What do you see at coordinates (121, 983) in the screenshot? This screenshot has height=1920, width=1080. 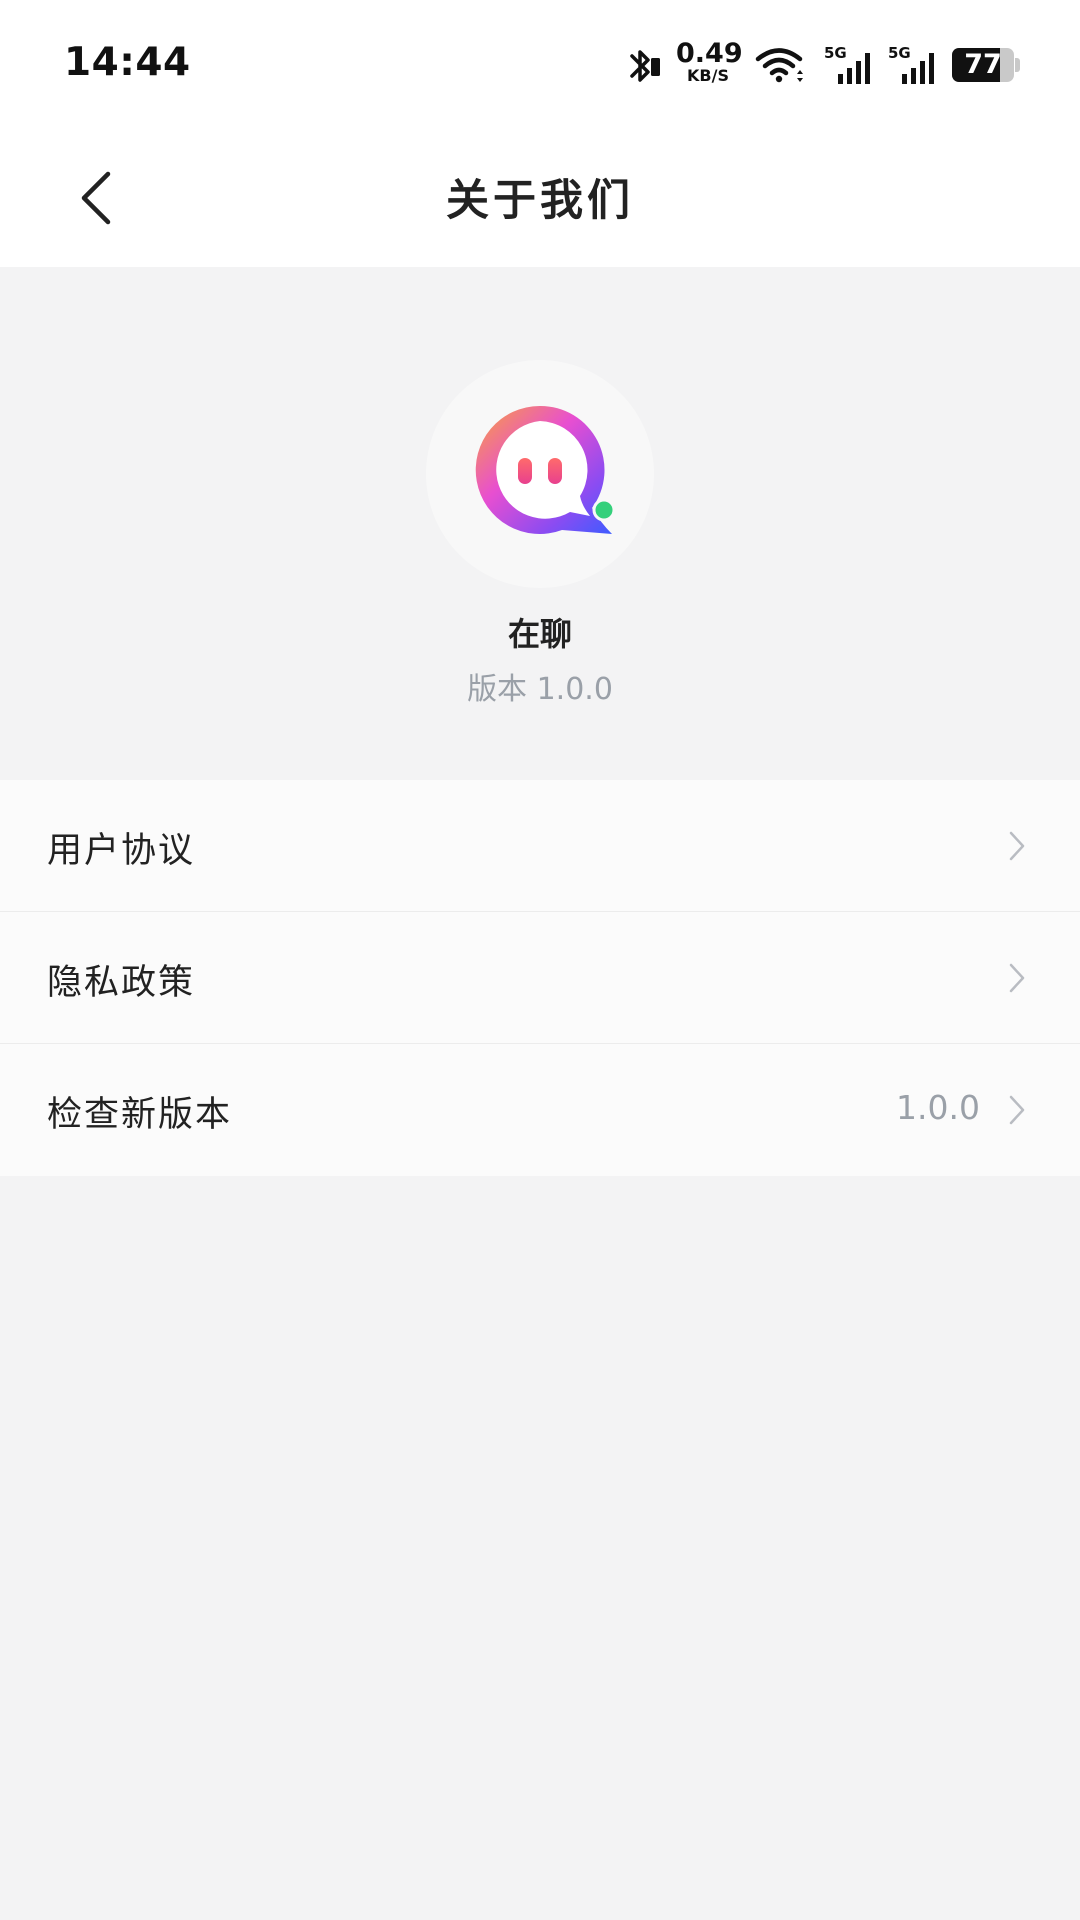 I see `menu-item-label: 隐私政策` at bounding box center [121, 983].